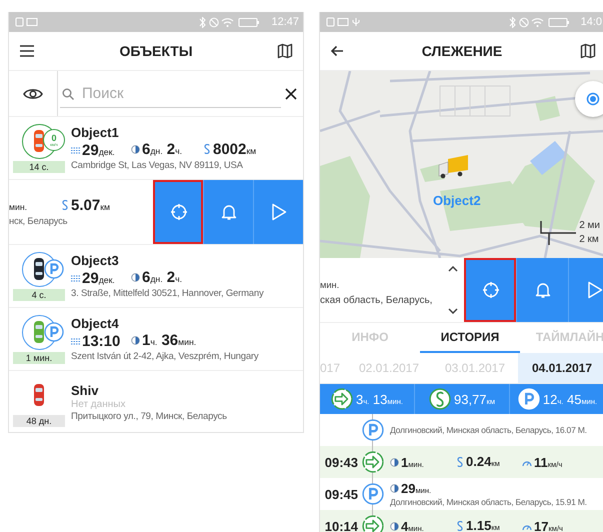 Image resolution: width=603 pixels, height=532 pixels. Describe the element at coordinates (337, 51) in the screenshot. I see `back-icon` at that location.